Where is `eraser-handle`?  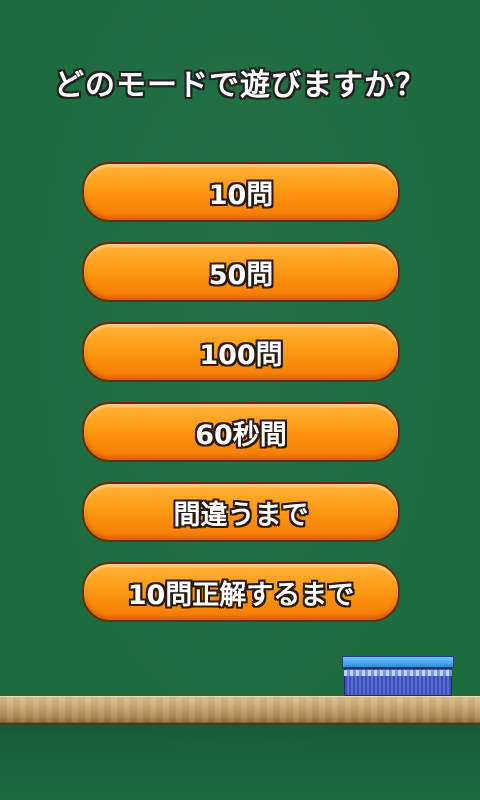 eraser-handle is located at coordinates (398, 662).